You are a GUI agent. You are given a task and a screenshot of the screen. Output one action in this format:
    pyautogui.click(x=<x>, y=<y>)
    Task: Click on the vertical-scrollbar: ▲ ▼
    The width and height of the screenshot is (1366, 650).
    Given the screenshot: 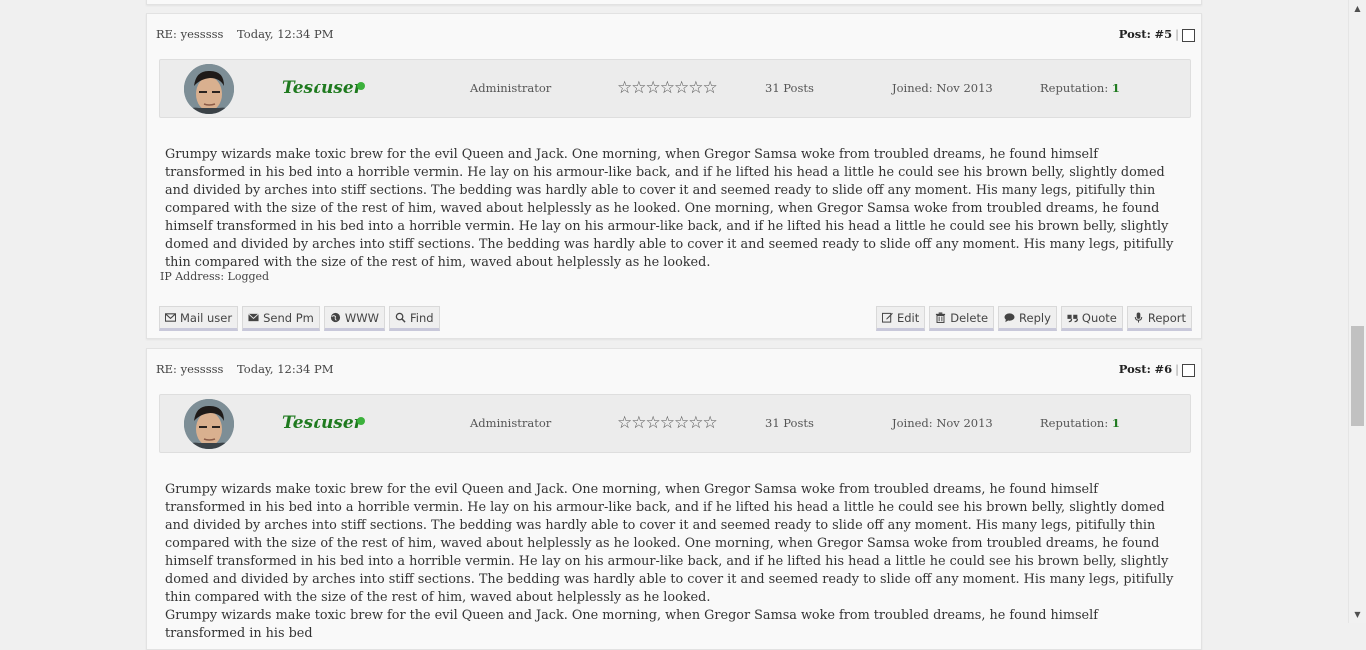 What is the action you would take?
    pyautogui.click(x=1357, y=311)
    